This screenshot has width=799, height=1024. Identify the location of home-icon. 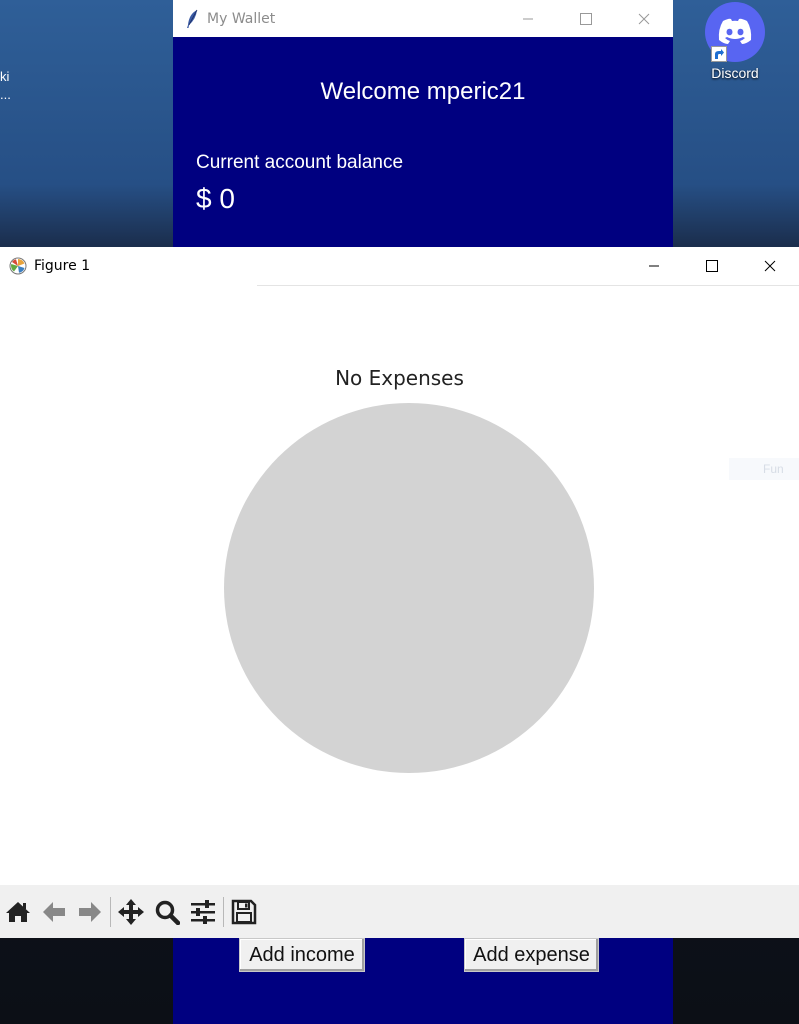
(18, 911).